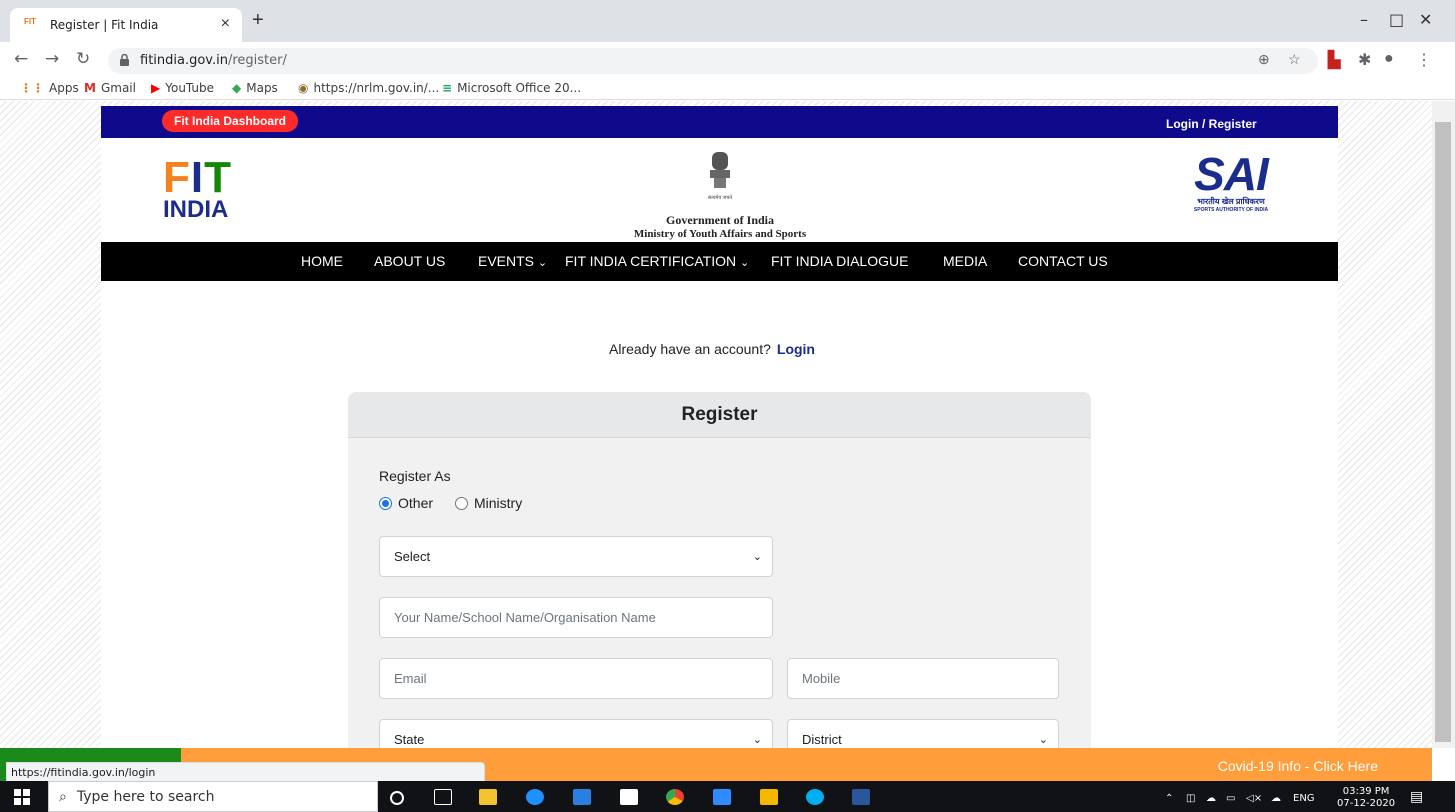 The width and height of the screenshot is (1455, 812). Describe the element at coordinates (32, 88) in the screenshot. I see `apps-grid-icon: ⋮⋮` at that location.